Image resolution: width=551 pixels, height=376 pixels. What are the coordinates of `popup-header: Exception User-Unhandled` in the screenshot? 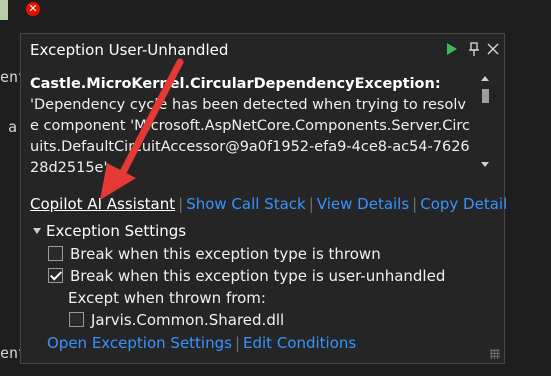 It's located at (262, 49).